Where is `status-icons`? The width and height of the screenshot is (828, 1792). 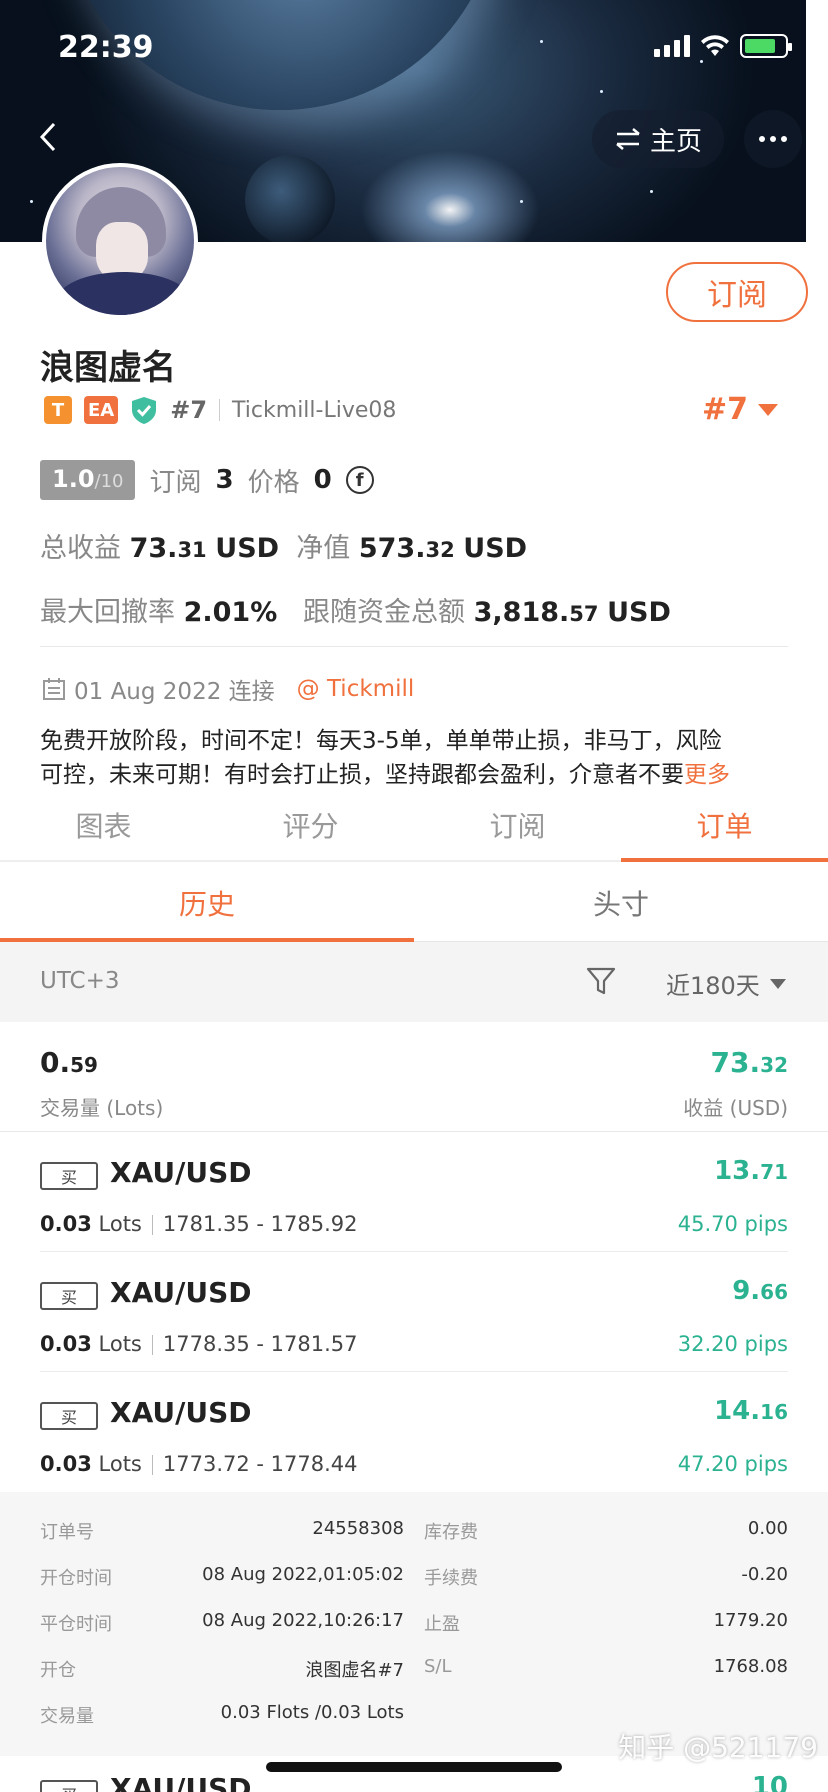 status-icons is located at coordinates (723, 46).